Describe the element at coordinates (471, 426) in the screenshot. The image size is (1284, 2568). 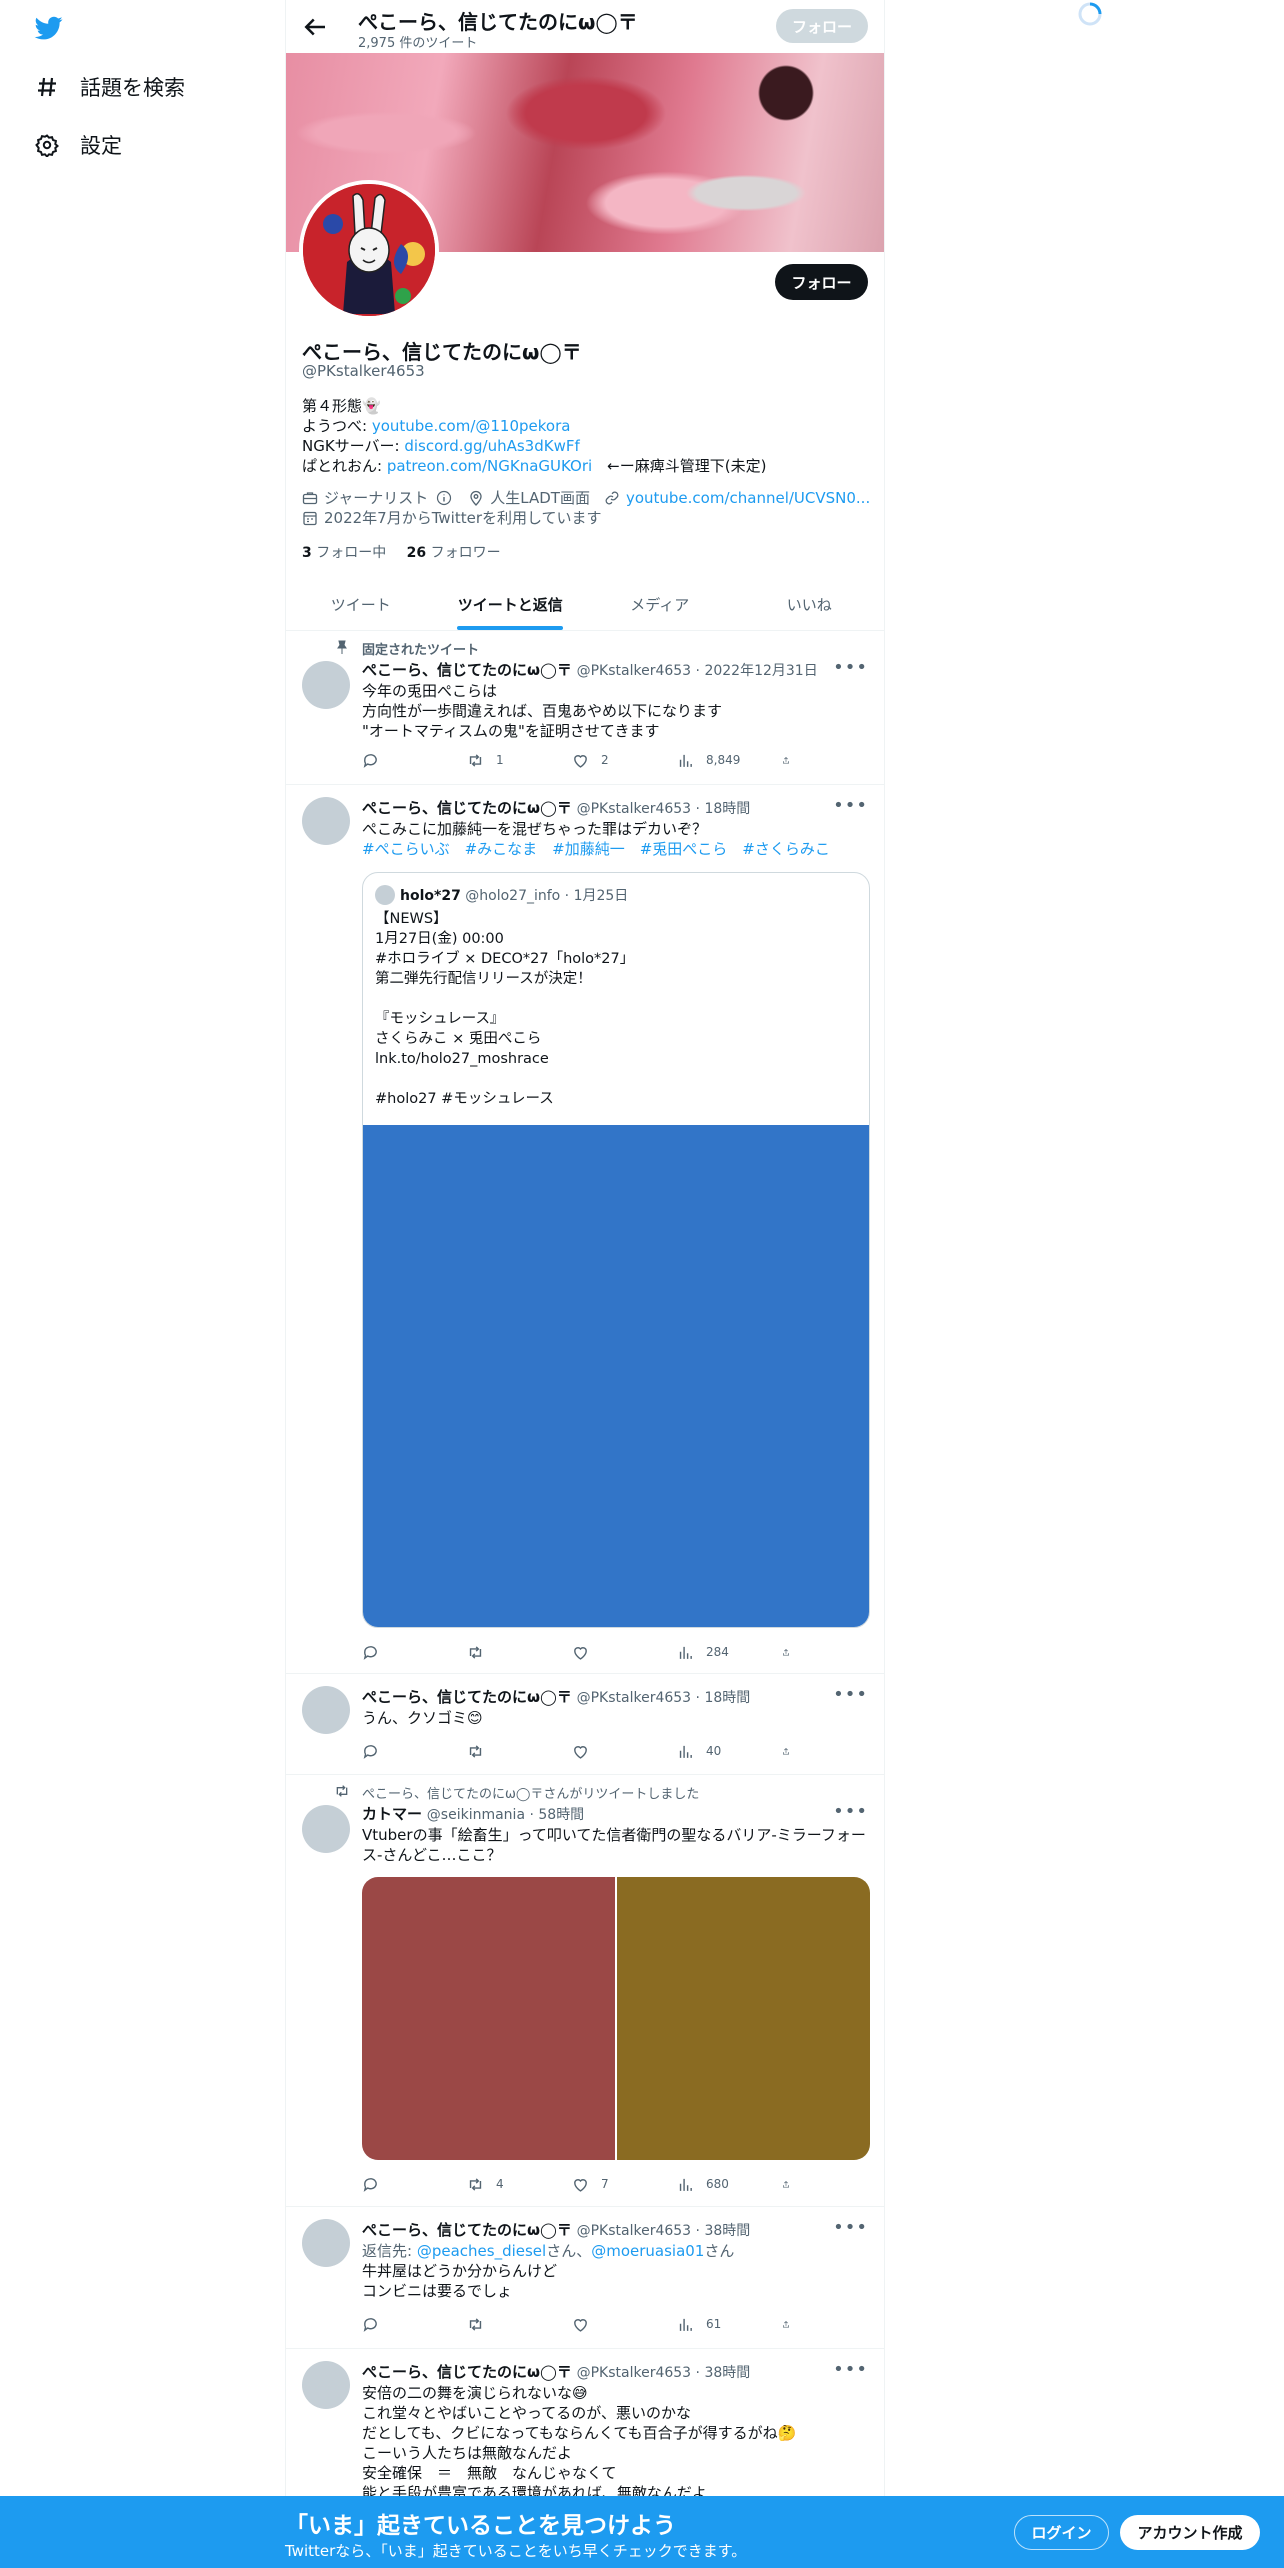
I see `youtube-link: youtube.com/@110pekora` at that location.